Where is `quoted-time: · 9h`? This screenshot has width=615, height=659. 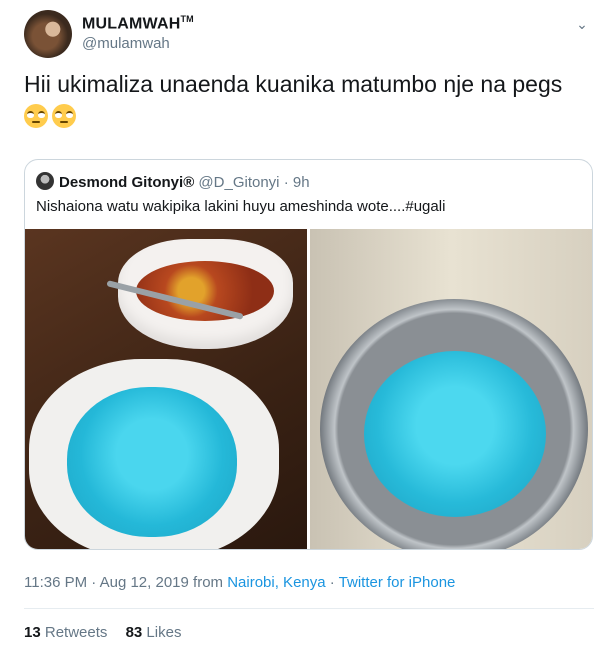 quoted-time: · 9h is located at coordinates (296, 182).